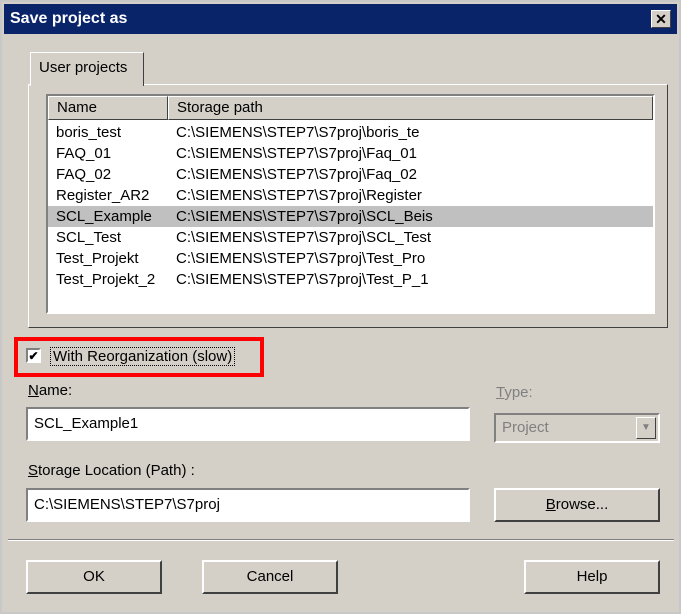 The height and width of the screenshot is (614, 681). What do you see at coordinates (410, 108) in the screenshot?
I see `column-header-storage-path: Storage path` at bounding box center [410, 108].